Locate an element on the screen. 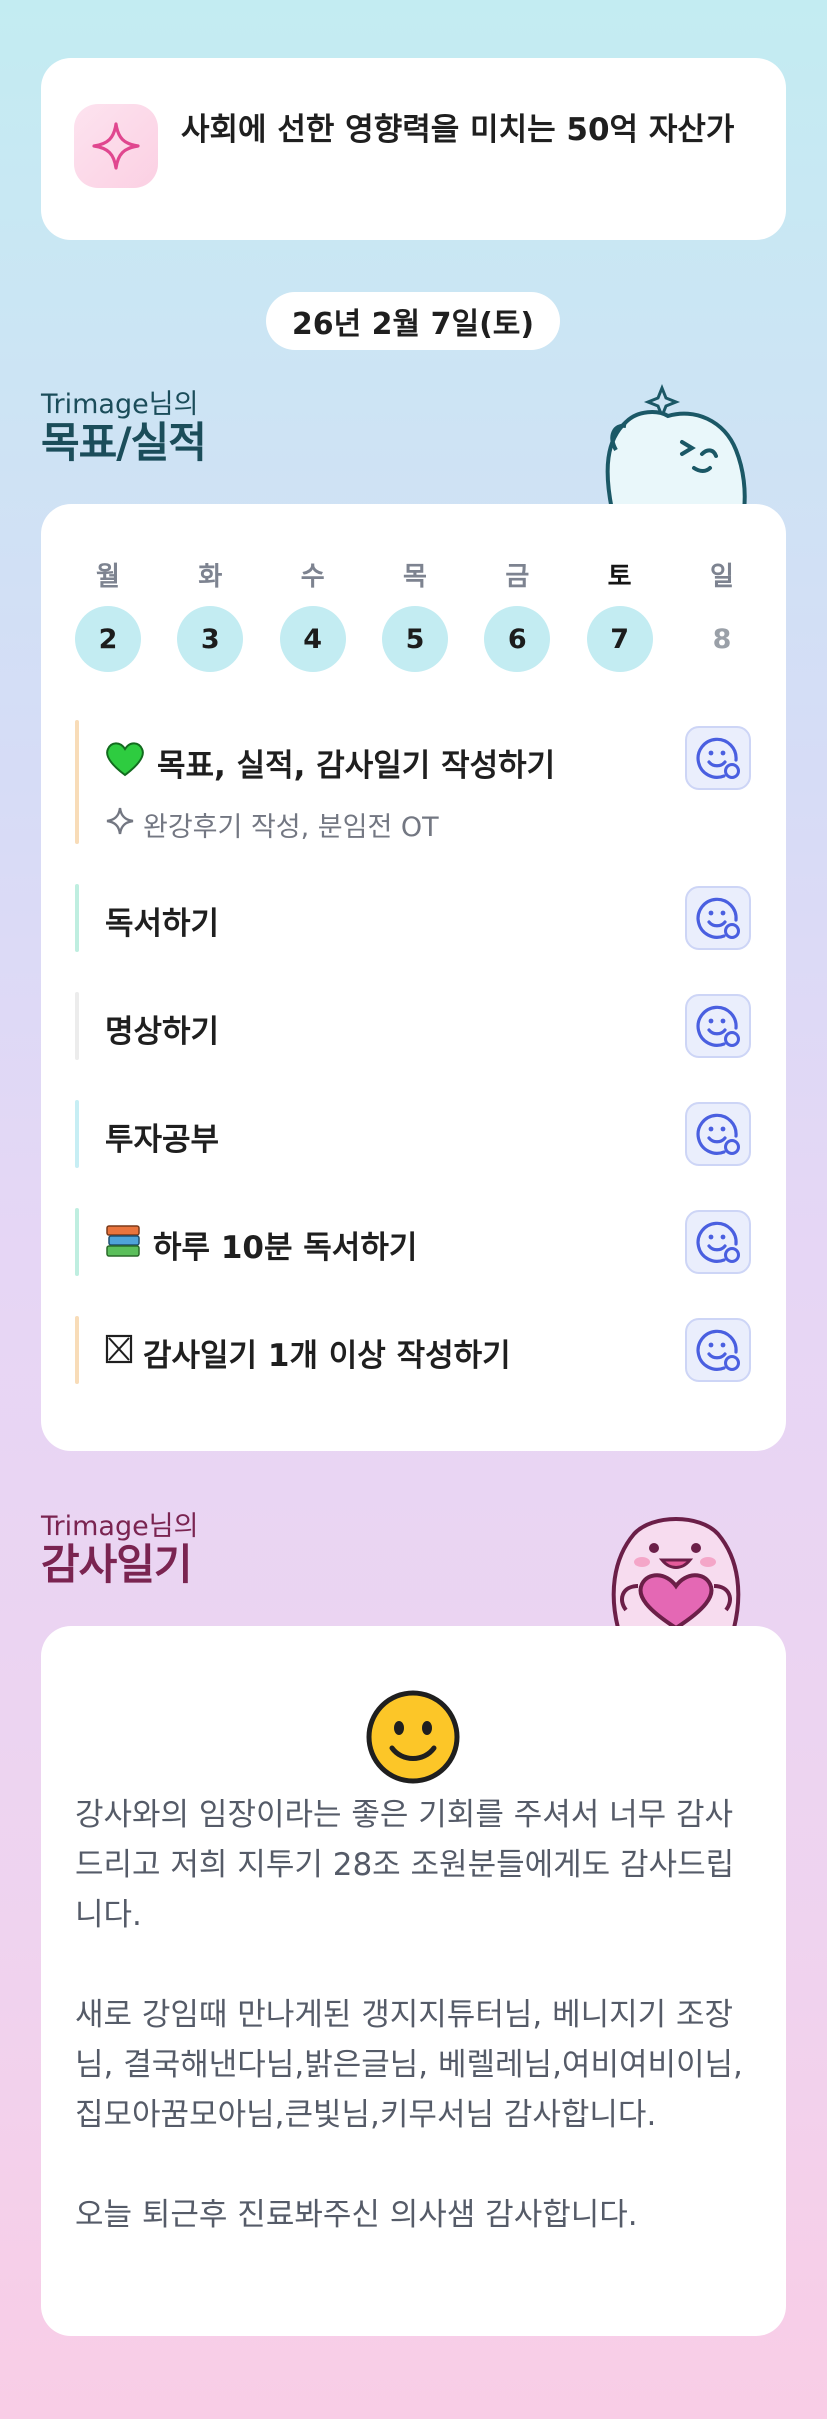 The height and width of the screenshot is (2419, 827). task-label-row: 하루 10분 독서하기 is located at coordinates (261, 1244).